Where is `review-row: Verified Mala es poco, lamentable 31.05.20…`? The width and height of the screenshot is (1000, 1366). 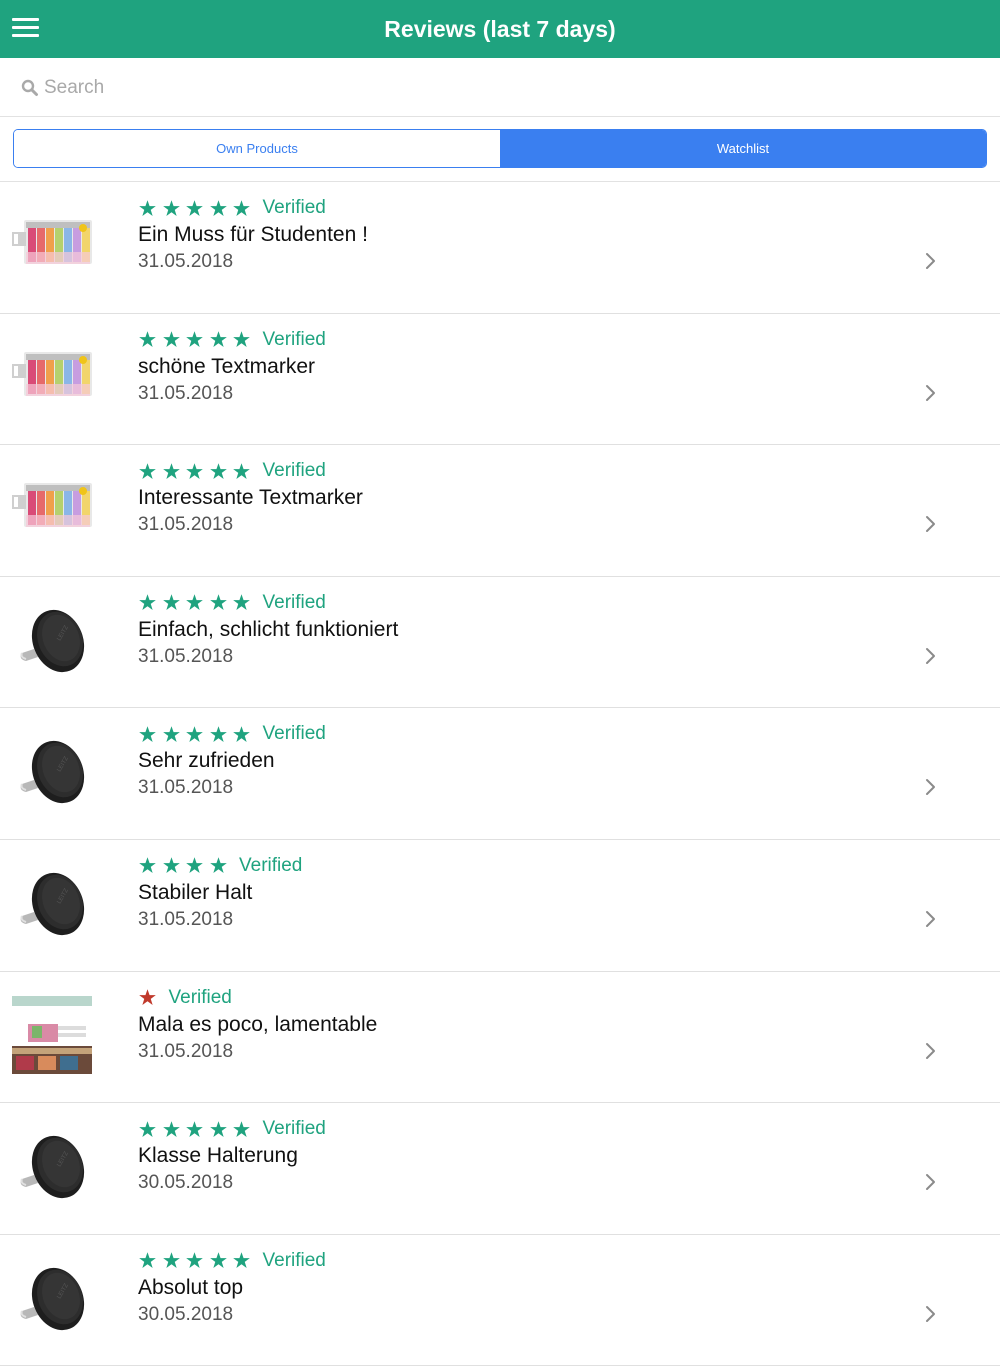 review-row: Verified Mala es poco, lamentable 31.05.20… is located at coordinates (500, 1038).